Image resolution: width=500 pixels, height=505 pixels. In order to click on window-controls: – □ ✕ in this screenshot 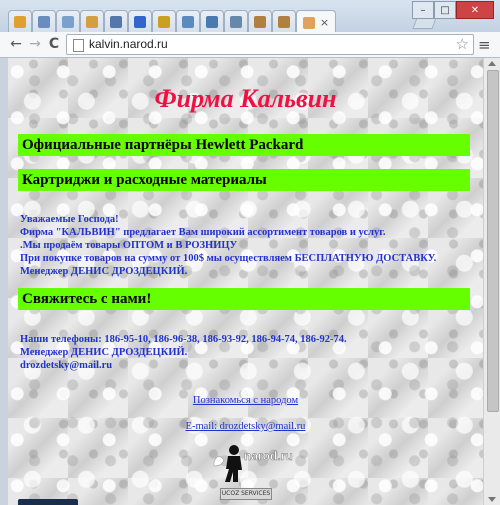, I will do `click(453, 10)`.